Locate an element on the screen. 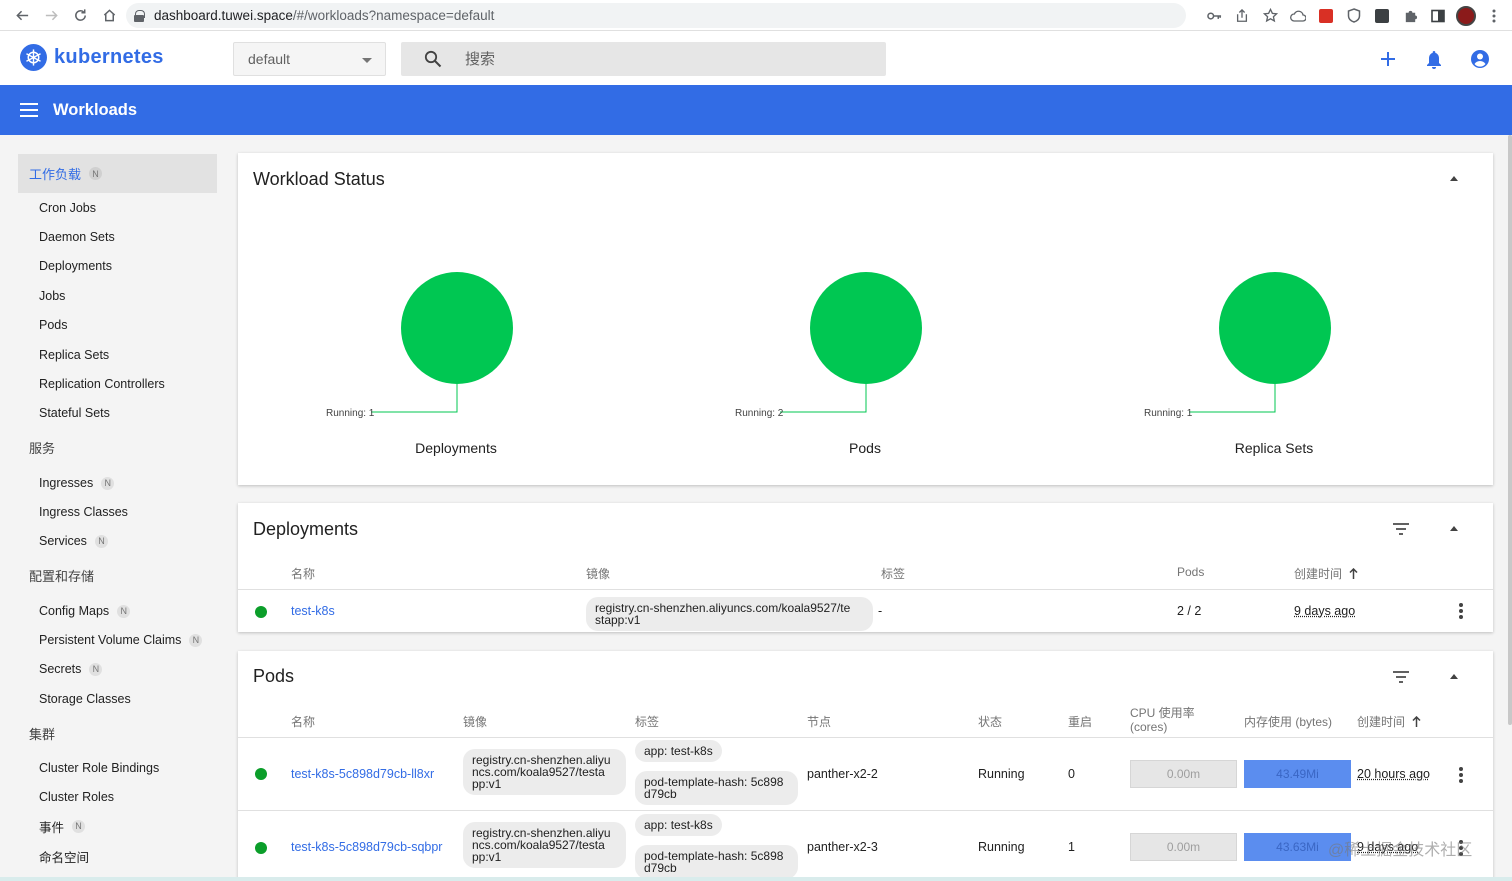  home-icon is located at coordinates (109, 15).